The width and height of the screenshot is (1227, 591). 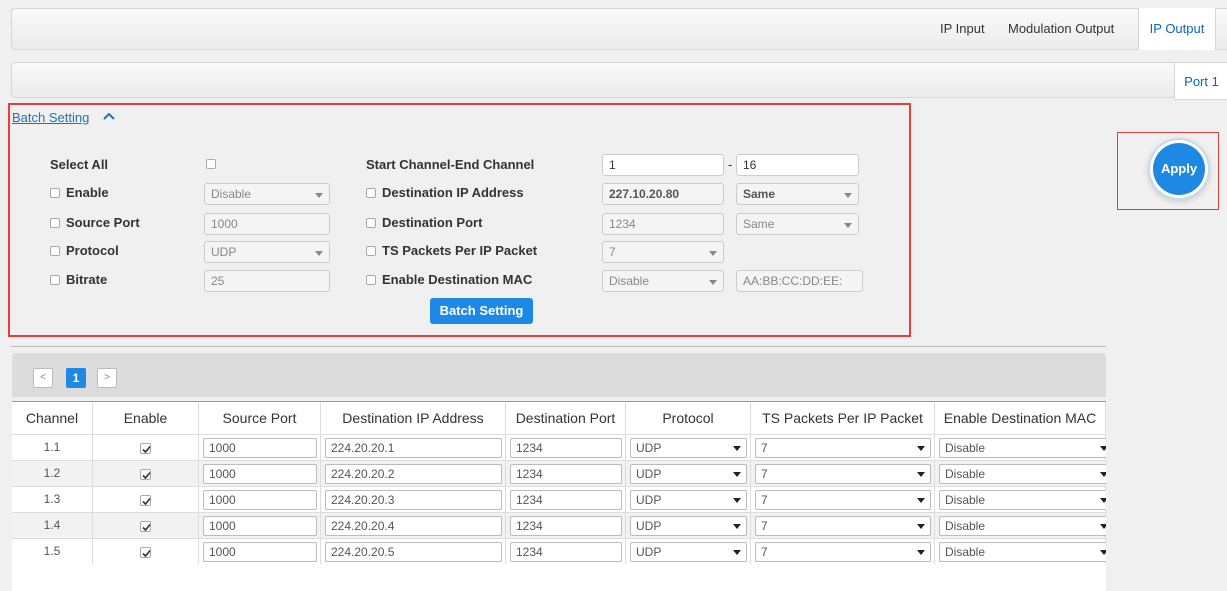 What do you see at coordinates (55, 223) in the screenshot?
I see `source-port-checkbox` at bounding box center [55, 223].